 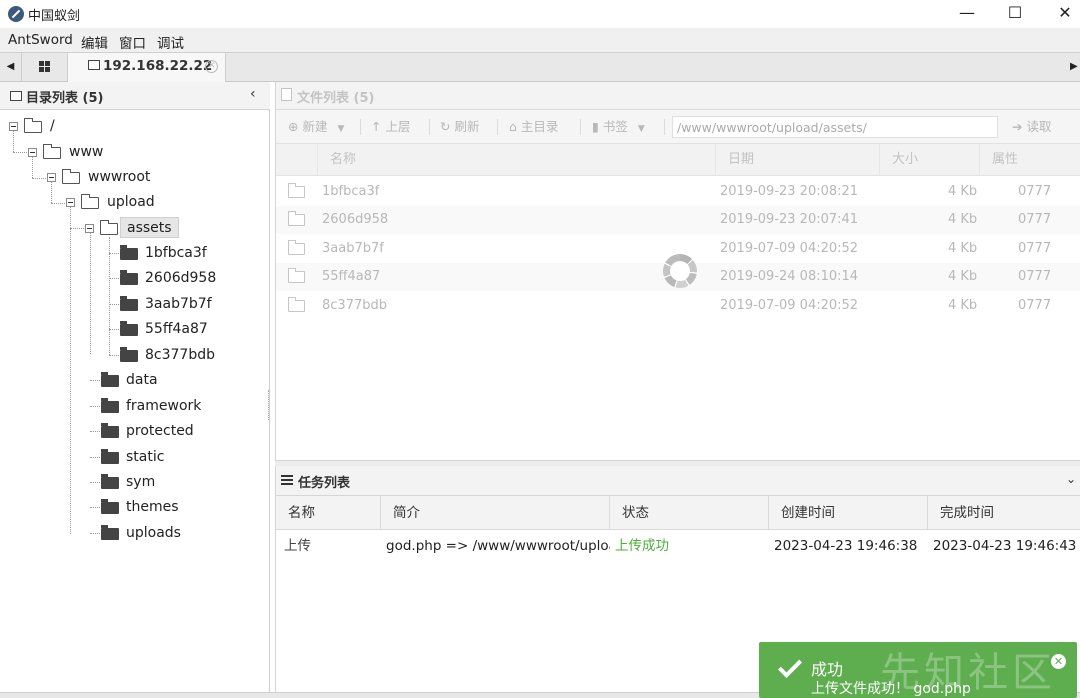 I want to click on tree-node-assets: assets, so click(x=139, y=228).